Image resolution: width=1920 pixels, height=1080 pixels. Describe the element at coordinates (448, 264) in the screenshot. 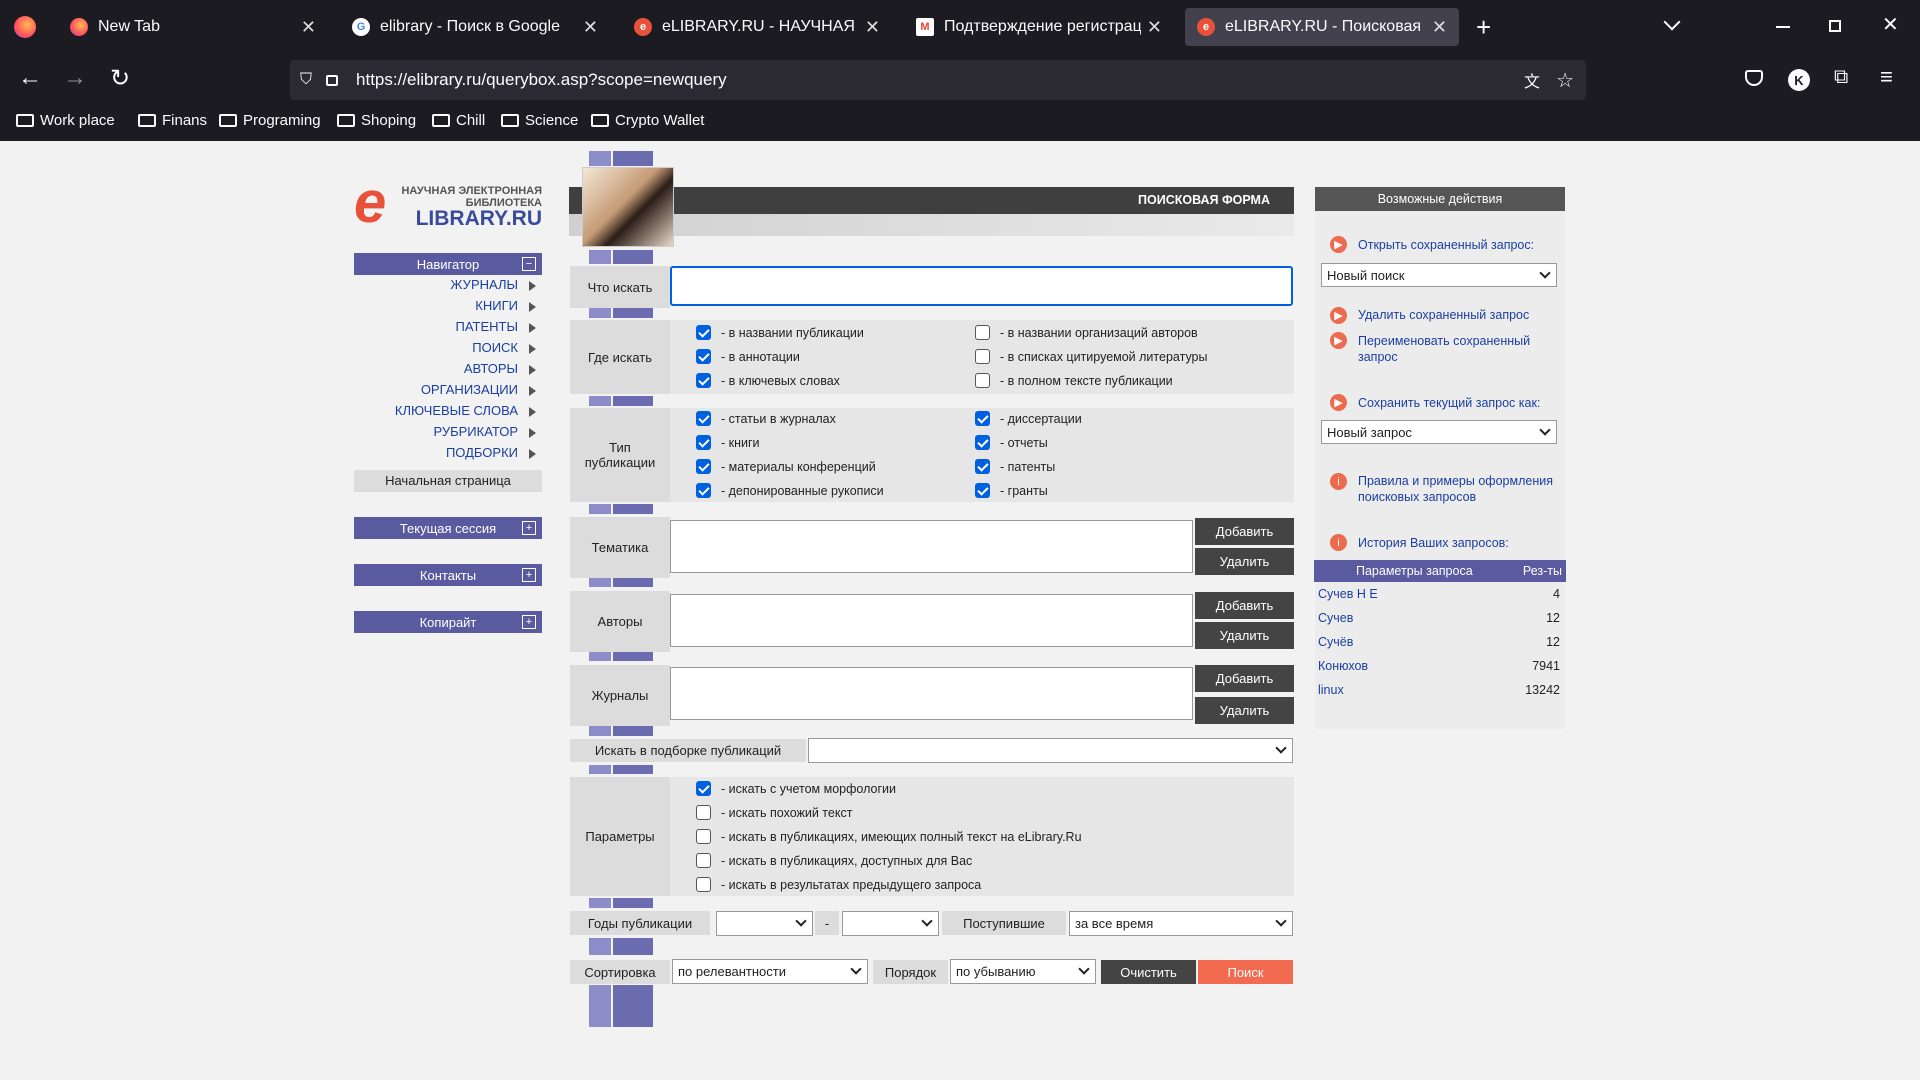

I see `navigator-header: Навигатор −` at that location.